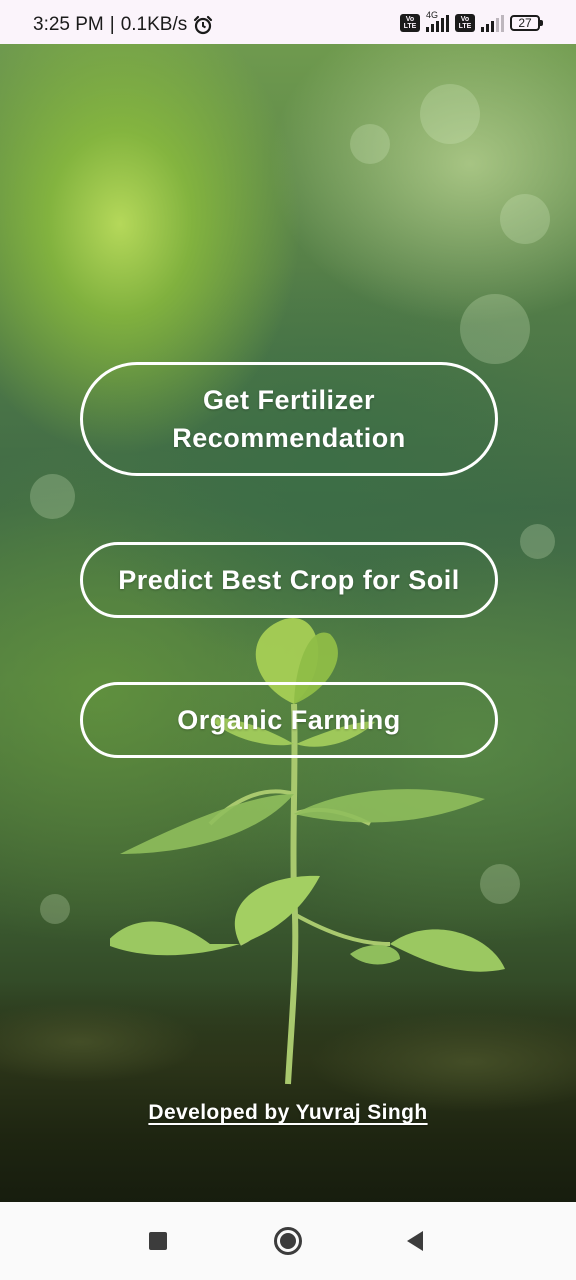 The image size is (576, 1280). I want to click on volte-bottom-text-2: LTE, so click(465, 26).